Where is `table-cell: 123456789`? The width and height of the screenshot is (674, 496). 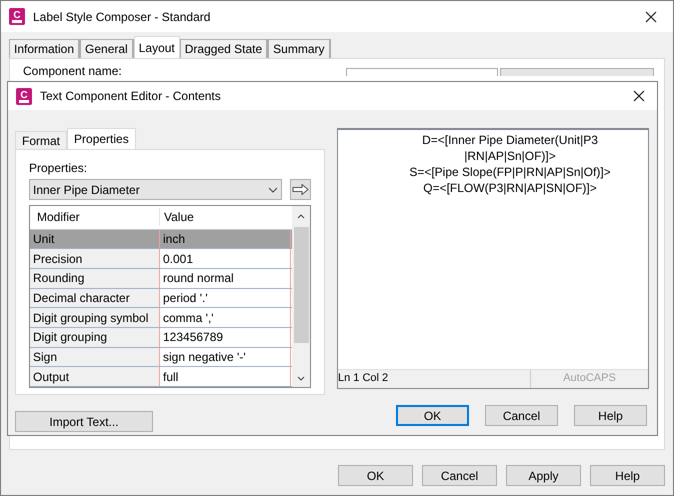
table-cell: 123456789 is located at coordinates (225, 337).